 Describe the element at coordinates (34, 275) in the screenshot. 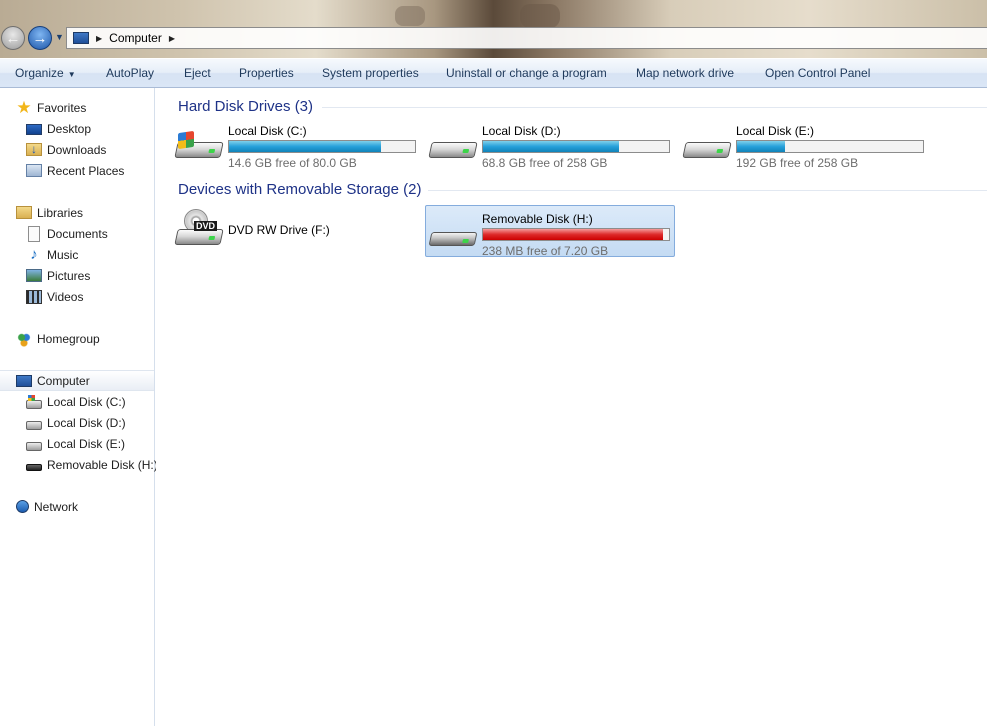

I see `pictures-icon` at that location.